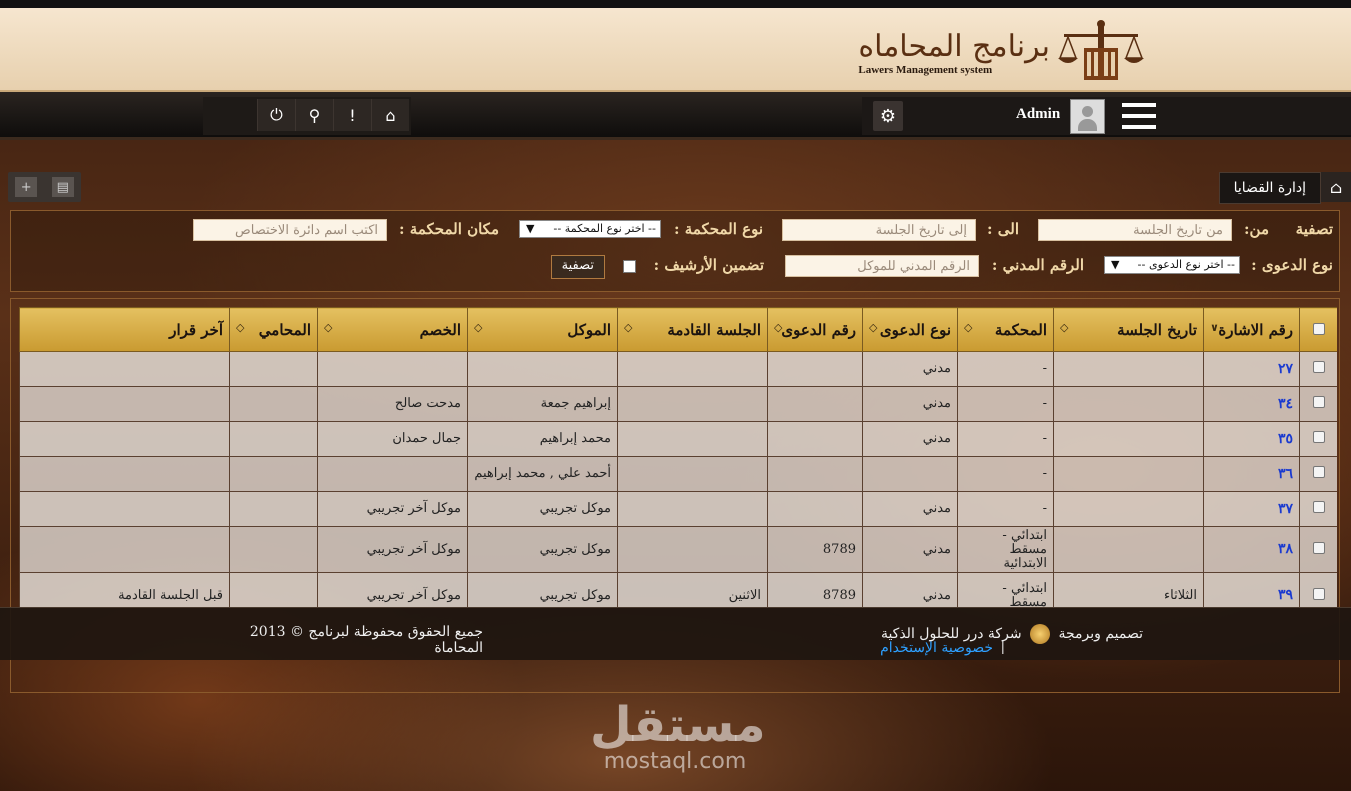 This screenshot has height=791, width=1351. Describe the element at coordinates (936, 648) in the screenshot. I see `privacy-link: خصوصية الإستخدام` at that location.